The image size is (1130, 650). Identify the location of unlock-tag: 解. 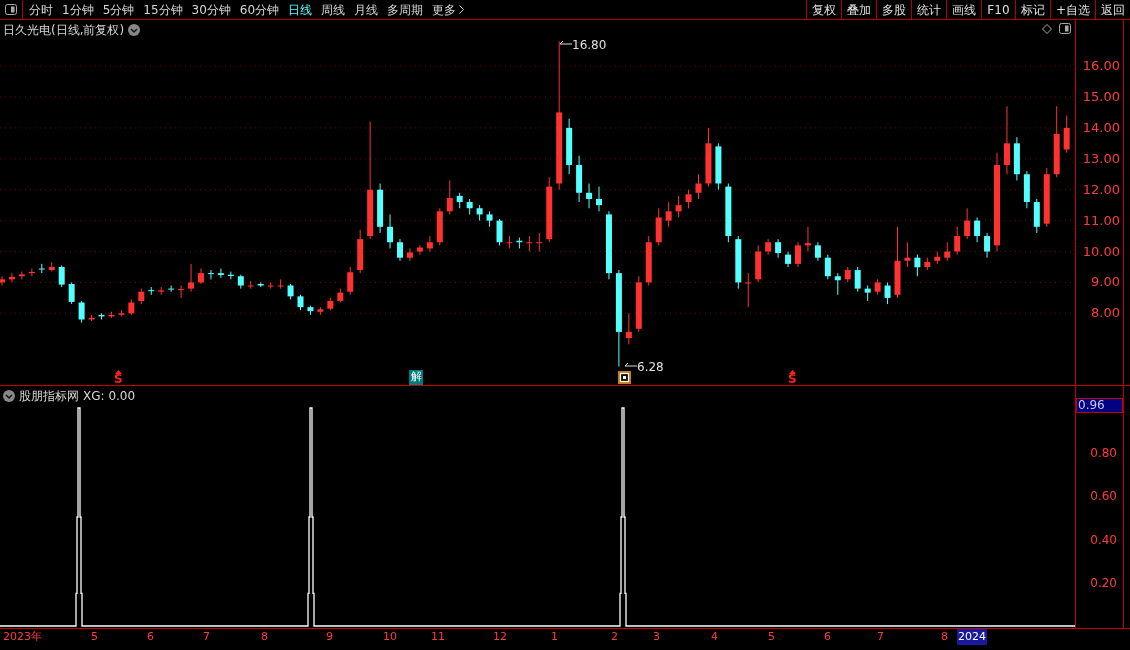
(416, 377).